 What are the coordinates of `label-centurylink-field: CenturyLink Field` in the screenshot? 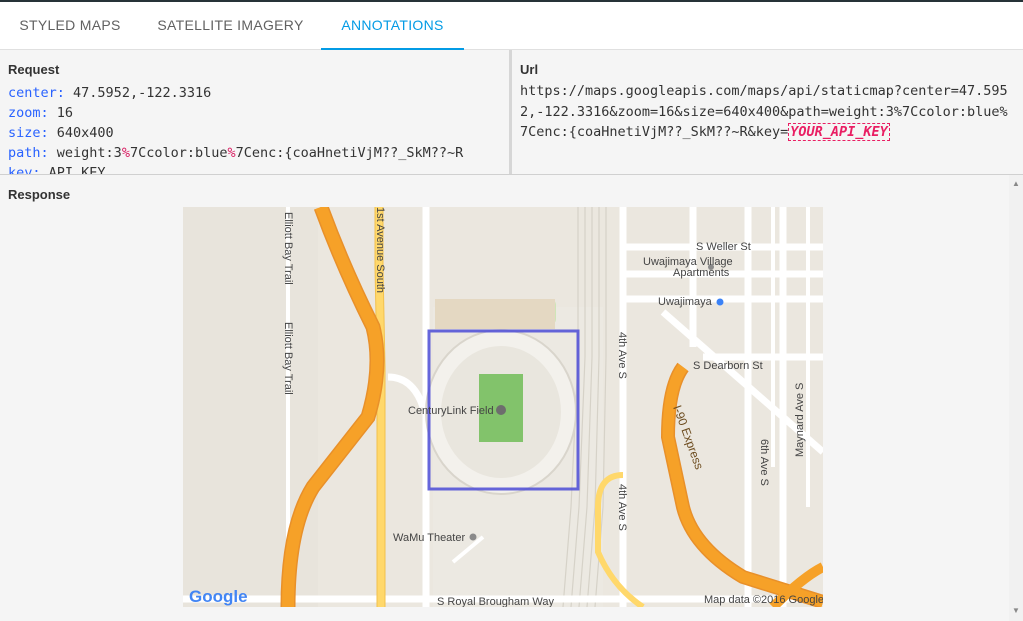 It's located at (451, 411).